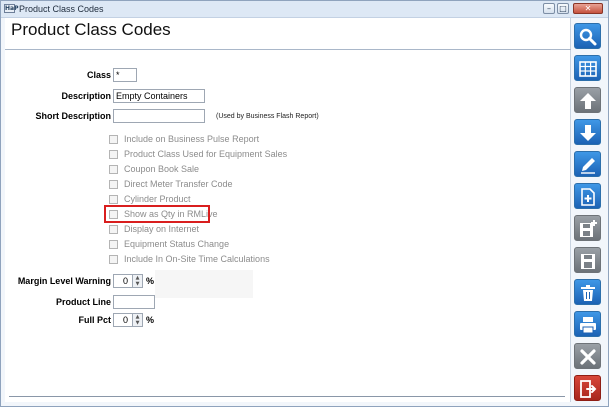 This screenshot has height=407, width=609. I want to click on close-window-button: ✕, so click(588, 8).